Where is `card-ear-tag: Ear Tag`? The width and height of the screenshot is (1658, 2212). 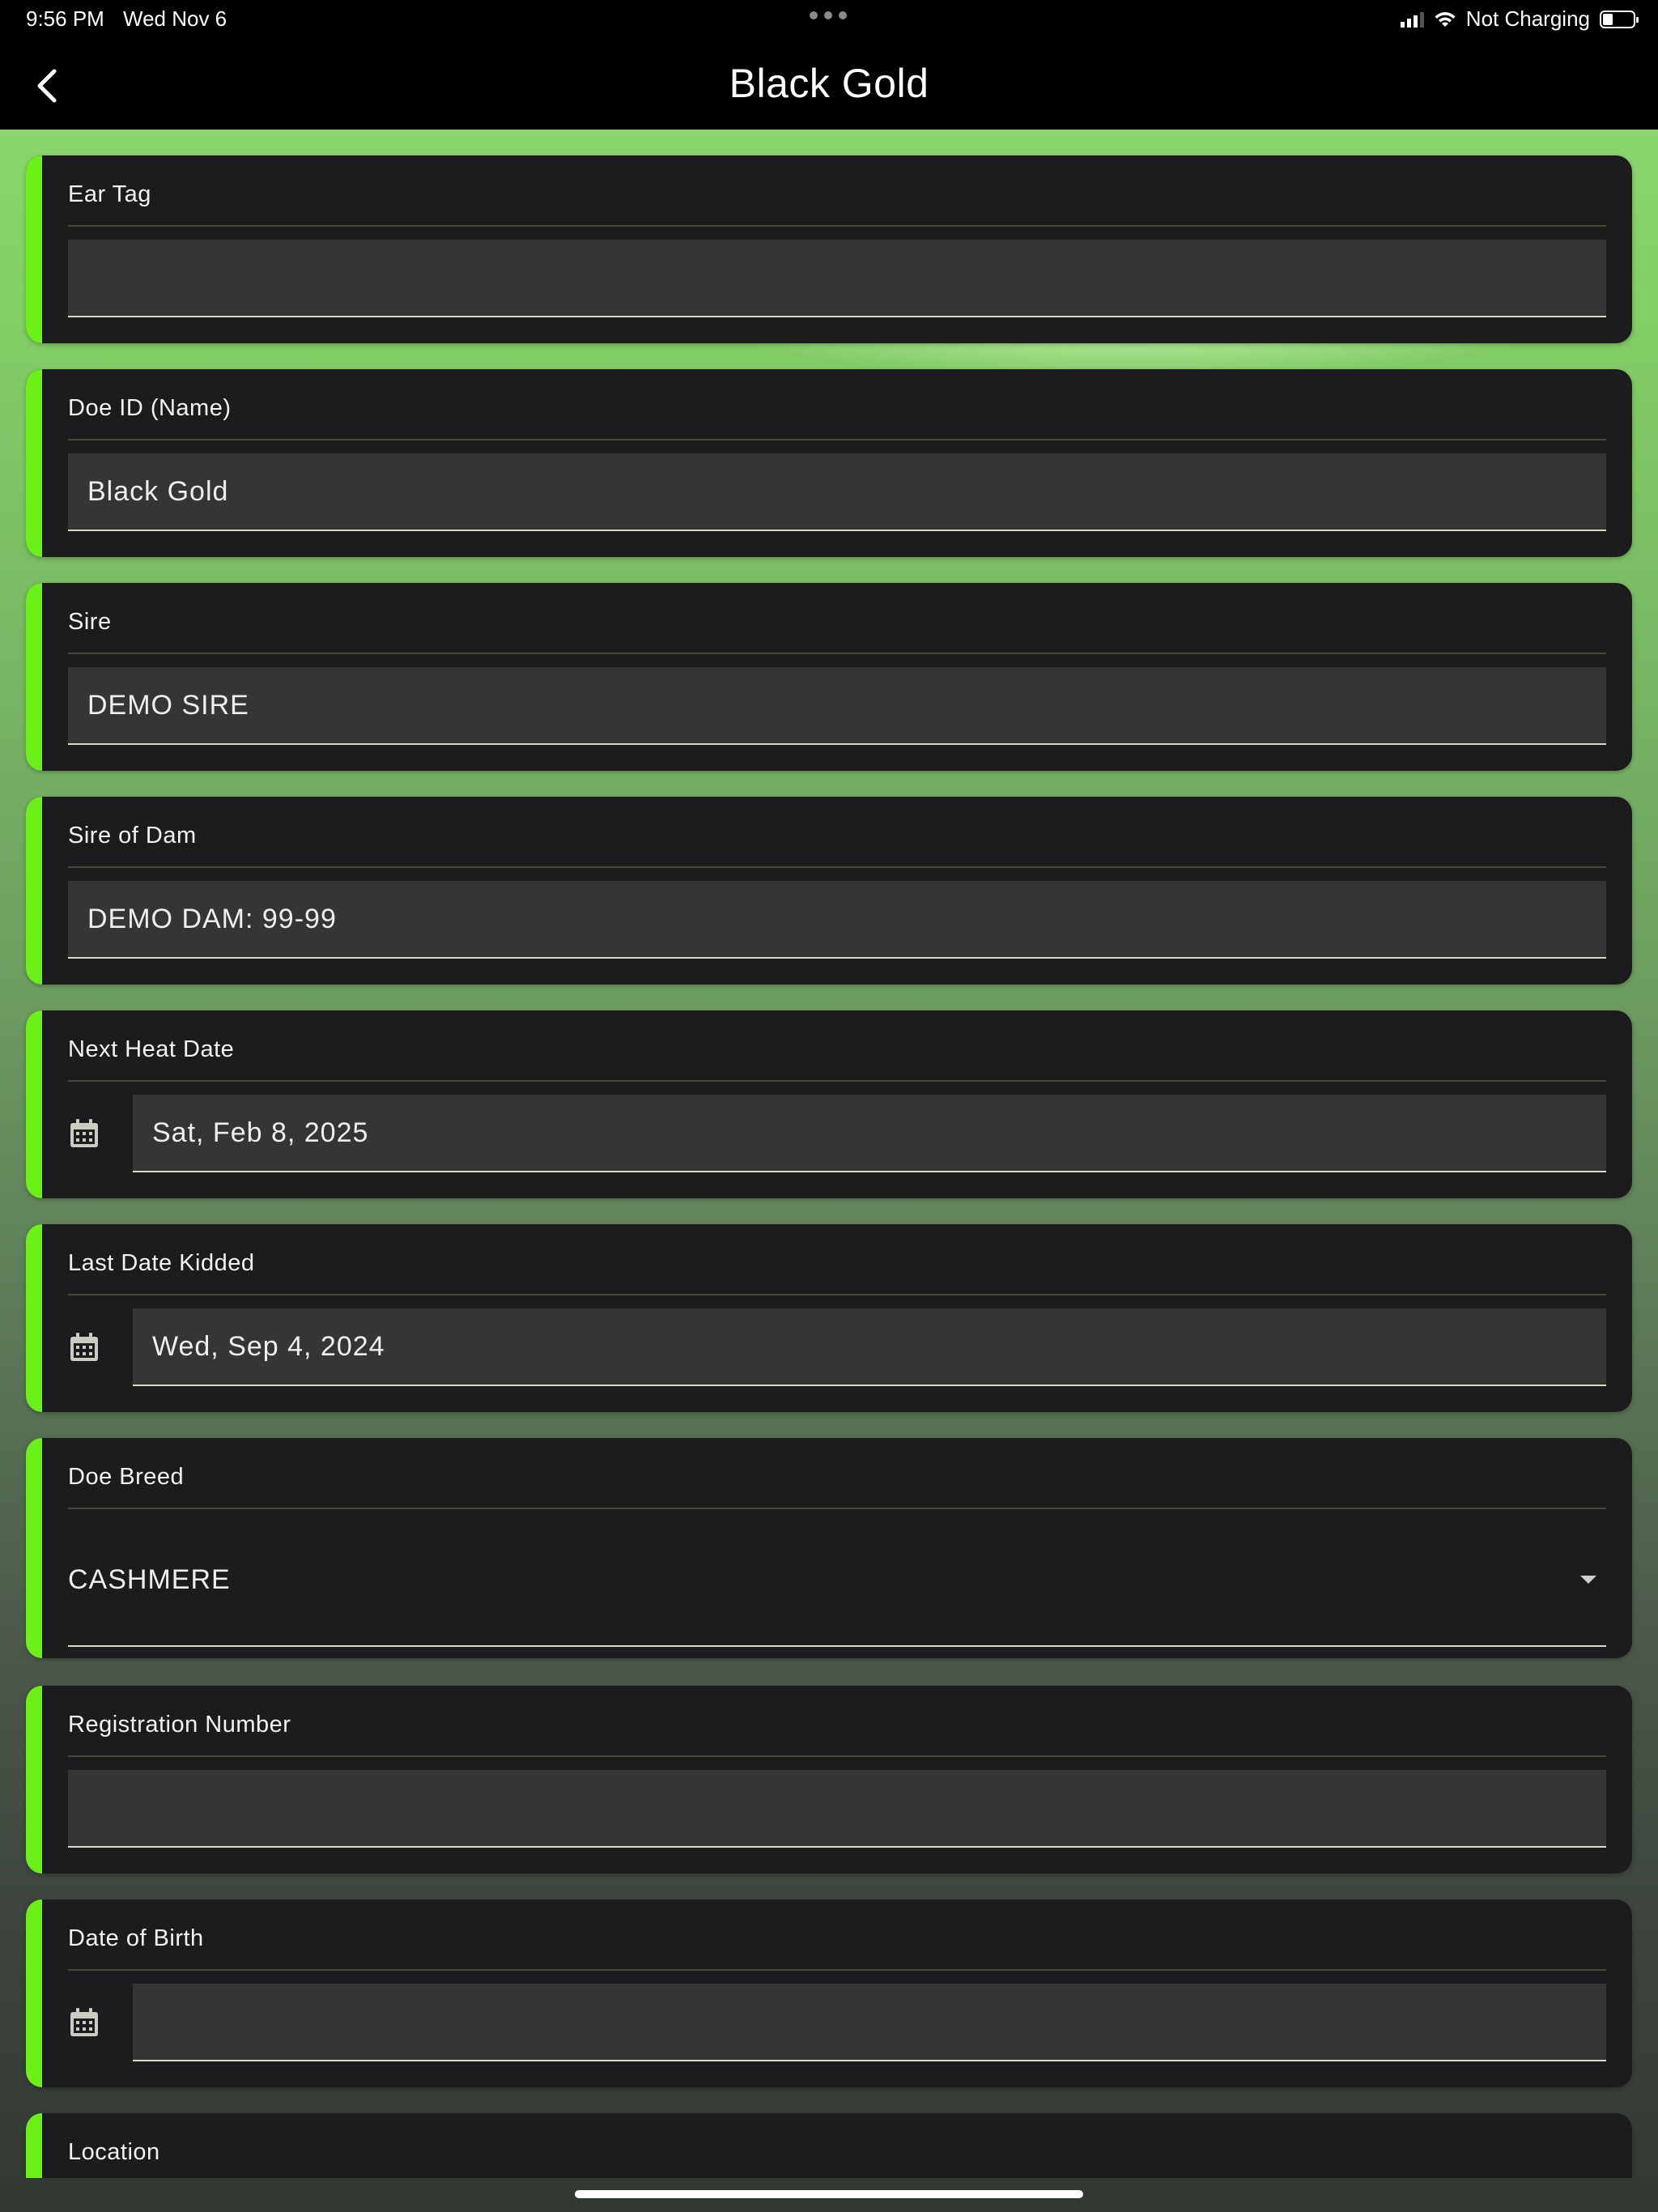 card-ear-tag: Ear Tag is located at coordinates (829, 249).